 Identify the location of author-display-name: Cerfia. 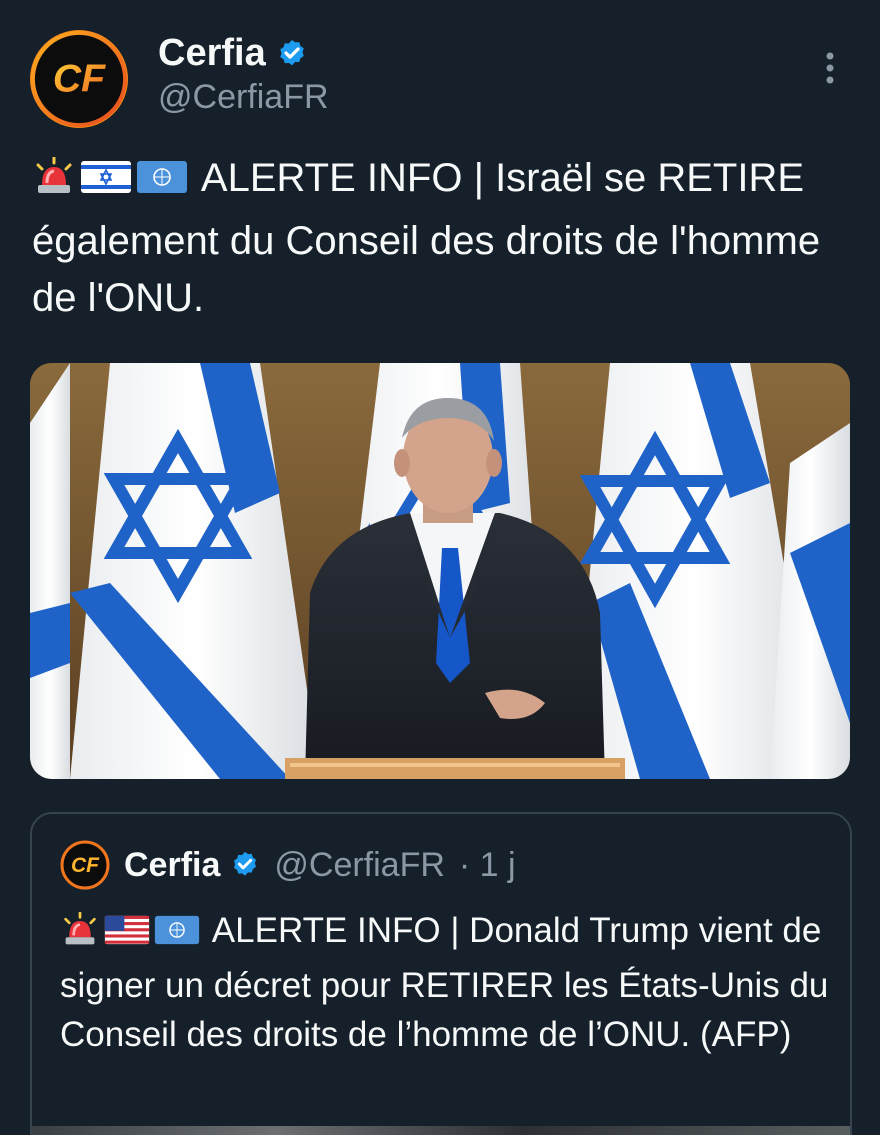
(212, 53).